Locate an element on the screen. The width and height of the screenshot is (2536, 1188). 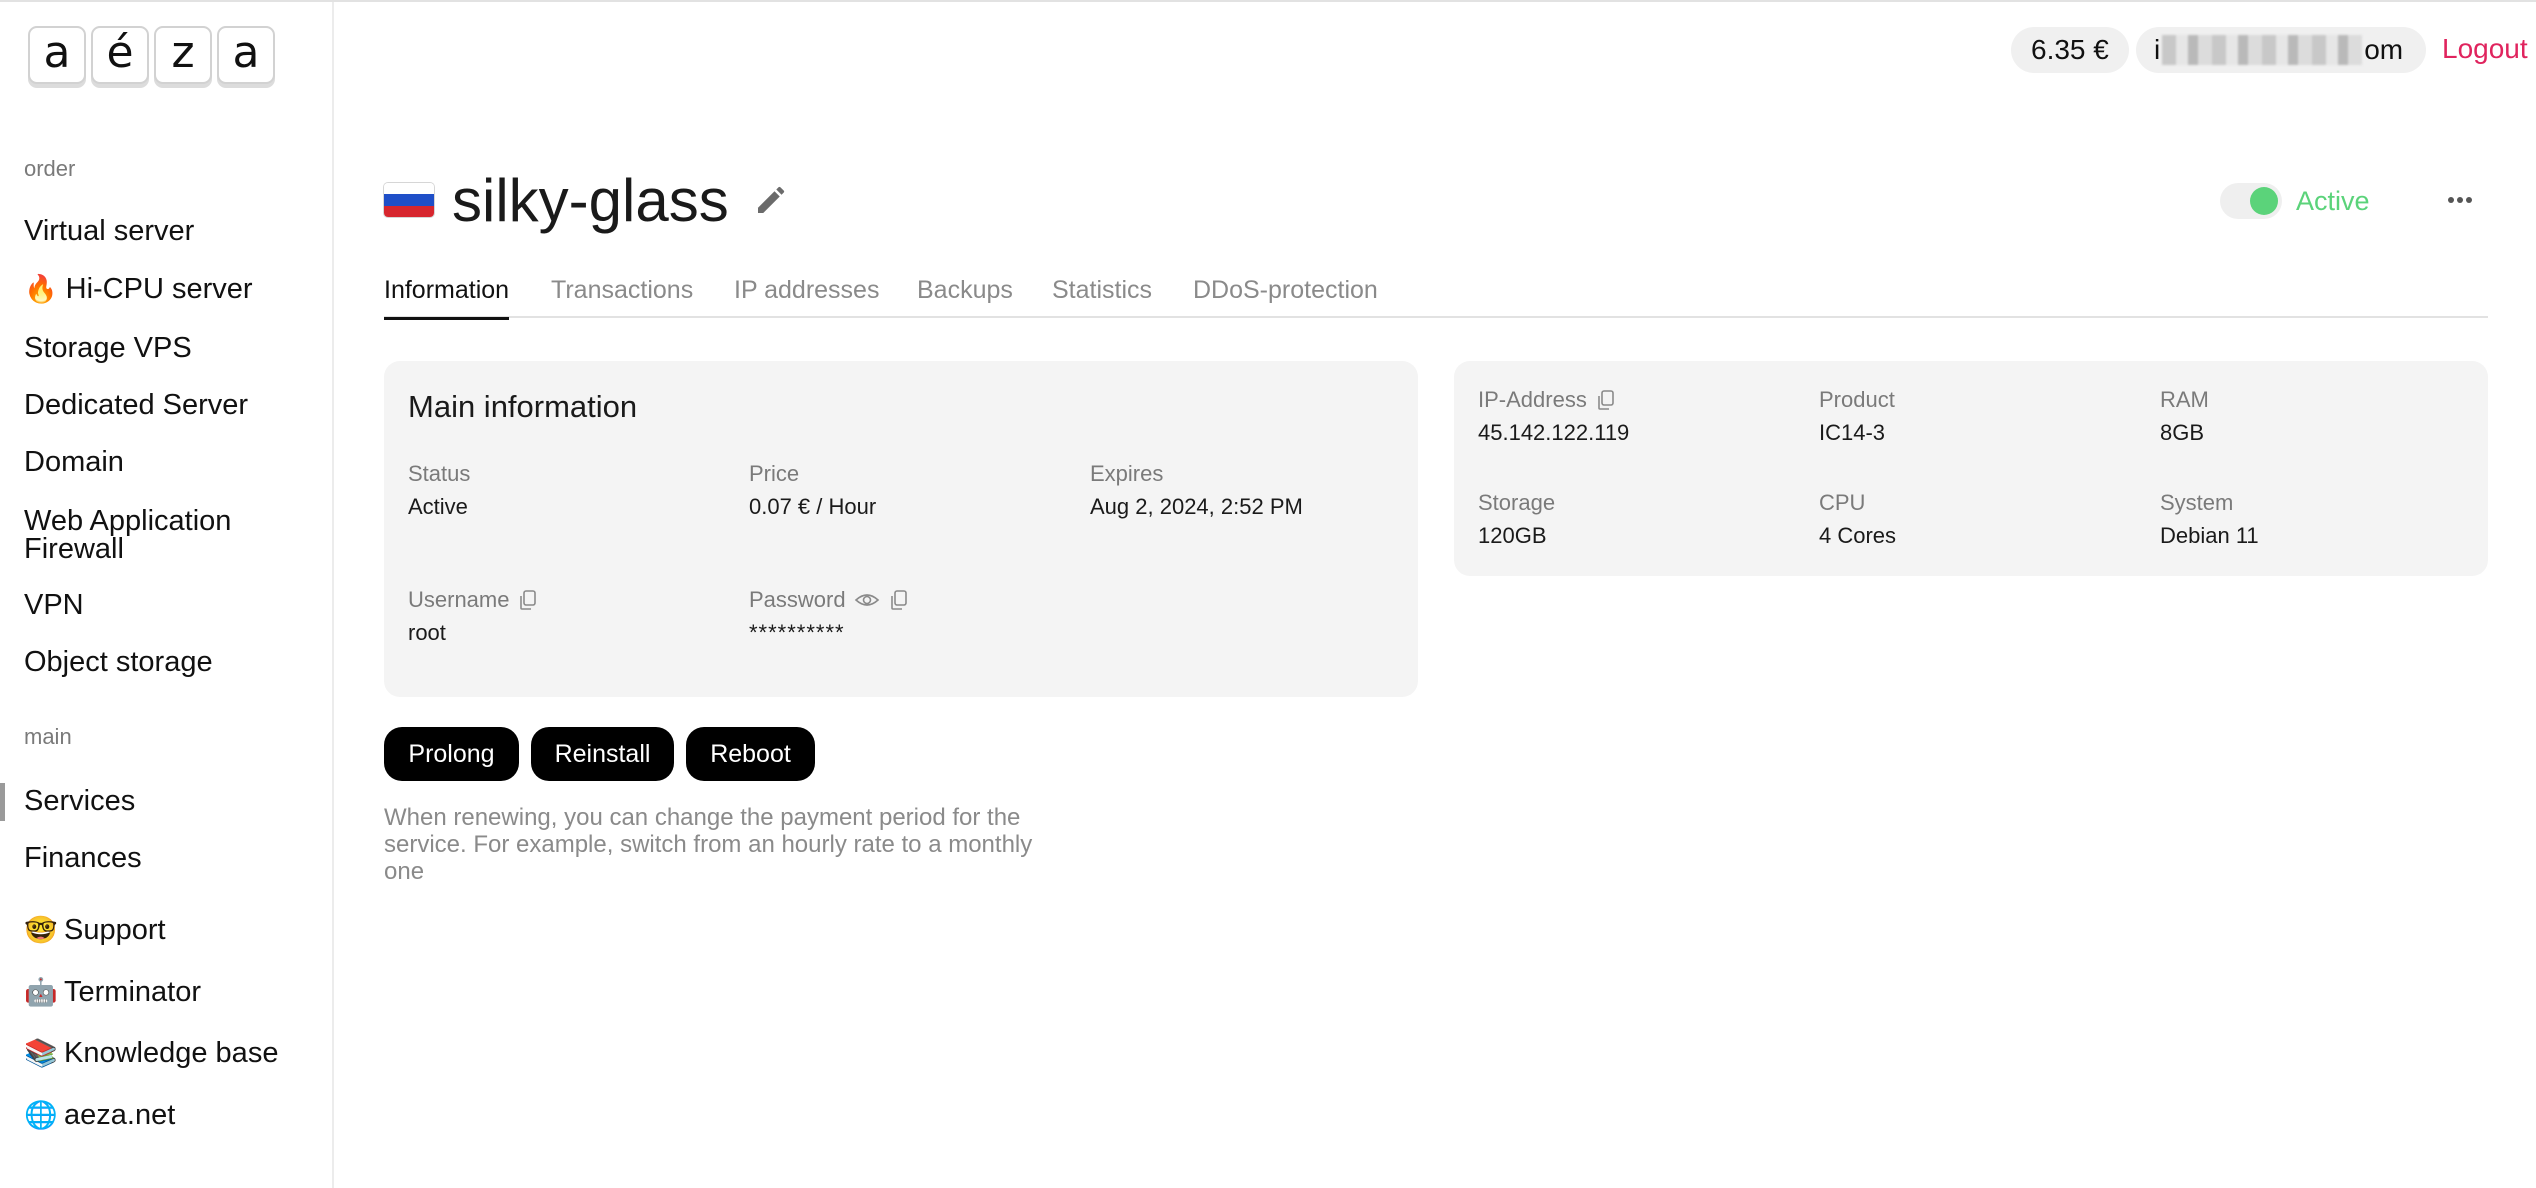
sidebar-item-label: Knowledge base is located at coordinates (171, 1053).